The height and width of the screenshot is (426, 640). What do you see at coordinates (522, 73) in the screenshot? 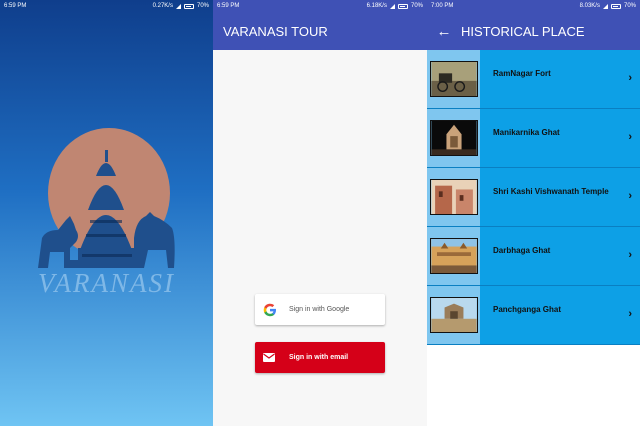
I see `place-name: RamNagar Fort` at bounding box center [522, 73].